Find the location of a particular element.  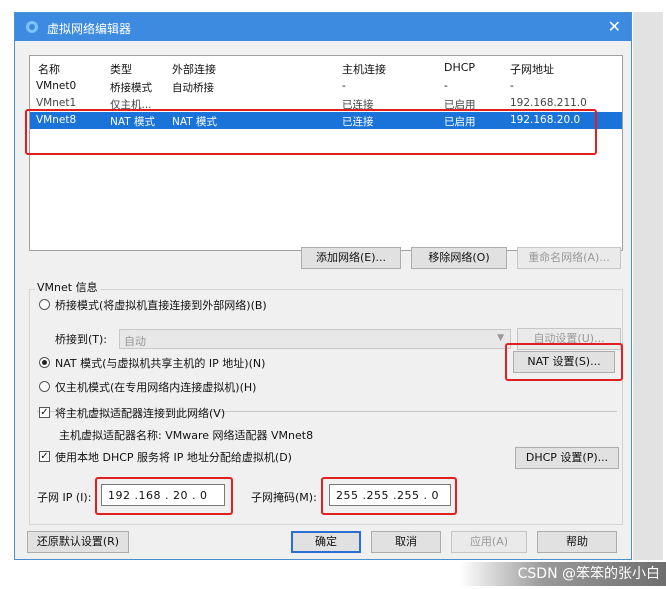

cell-subnet: 192.168.211.0 is located at coordinates (548, 103).